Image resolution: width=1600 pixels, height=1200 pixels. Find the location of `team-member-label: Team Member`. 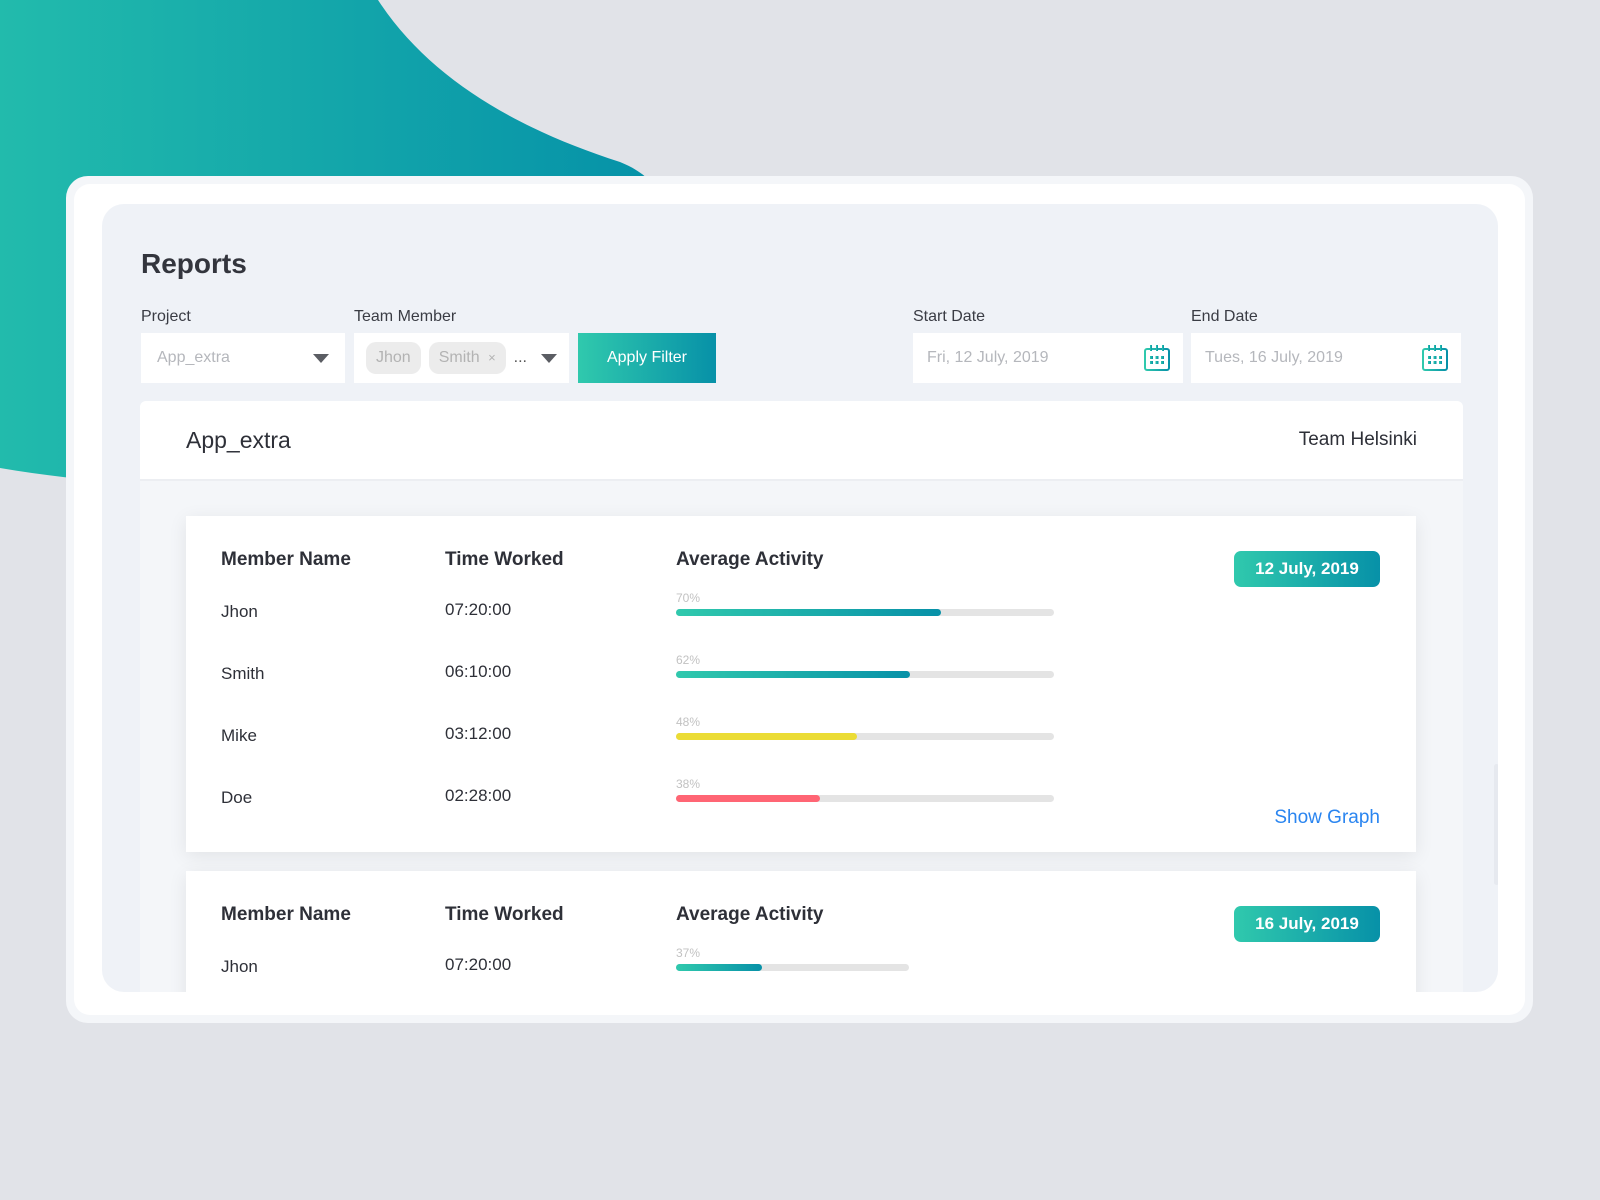

team-member-label: Team Member is located at coordinates (405, 316).